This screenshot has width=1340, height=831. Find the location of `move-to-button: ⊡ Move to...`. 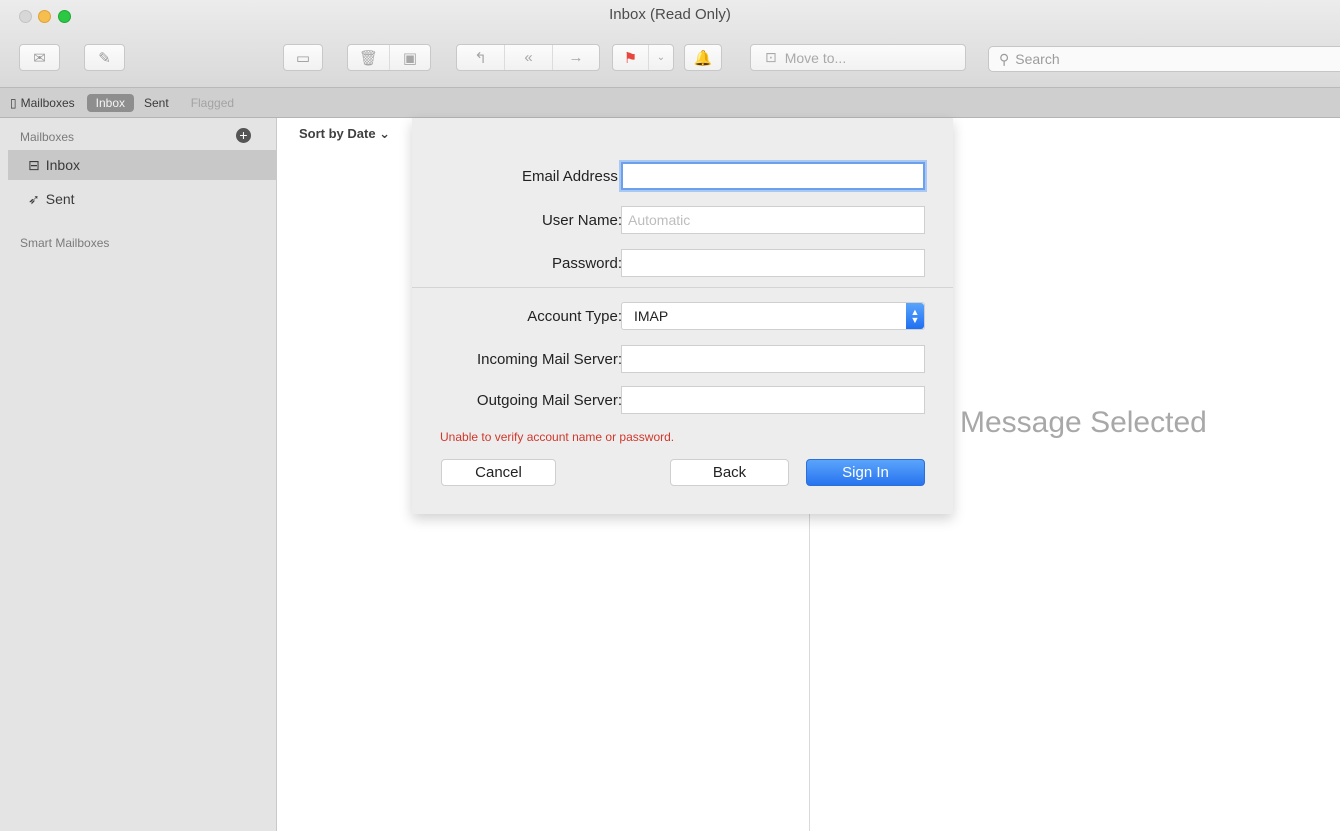

move-to-button: ⊡ Move to... is located at coordinates (858, 57).